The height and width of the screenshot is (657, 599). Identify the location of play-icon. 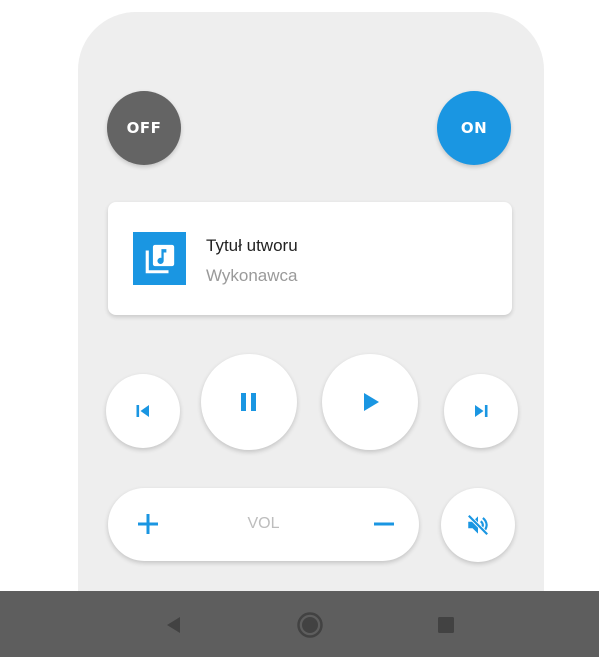
(371, 402).